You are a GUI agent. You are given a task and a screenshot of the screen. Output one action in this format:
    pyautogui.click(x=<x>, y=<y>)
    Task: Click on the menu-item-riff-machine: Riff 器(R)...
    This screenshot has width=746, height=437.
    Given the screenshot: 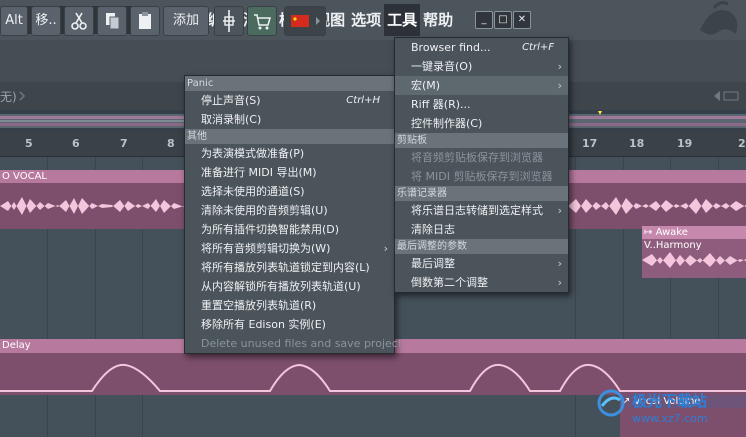 What is the action you would take?
    pyautogui.click(x=481, y=104)
    